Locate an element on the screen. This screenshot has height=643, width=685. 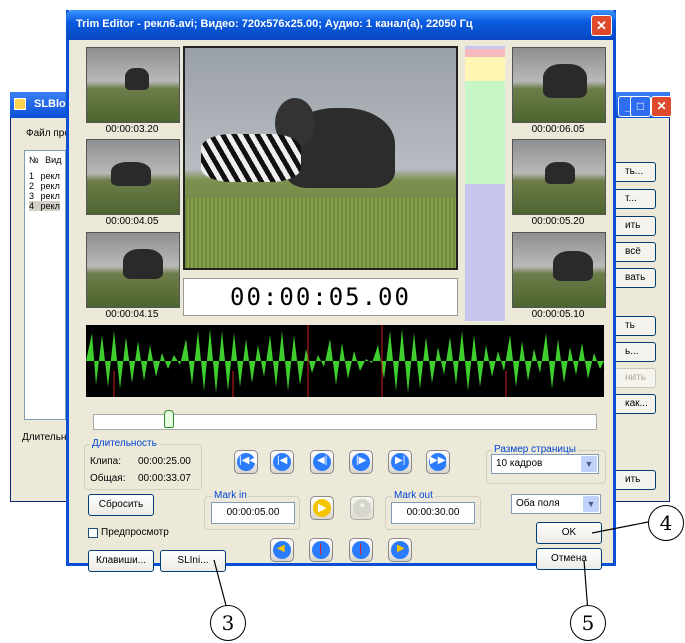
callout-5: 5 is located at coordinates (588, 623).